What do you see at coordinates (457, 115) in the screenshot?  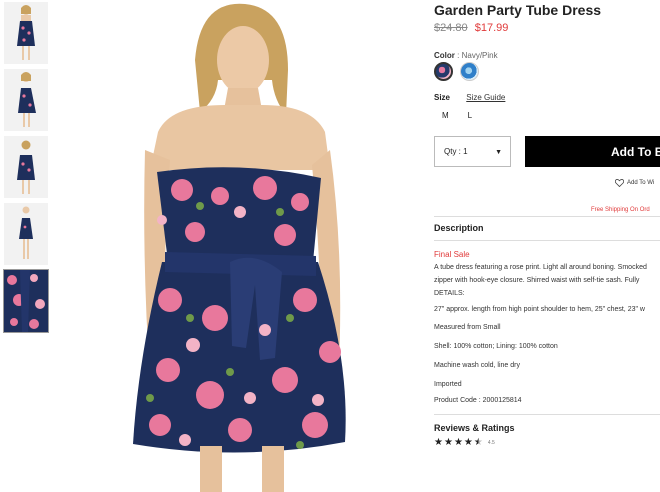 I see `size-options: M L` at bounding box center [457, 115].